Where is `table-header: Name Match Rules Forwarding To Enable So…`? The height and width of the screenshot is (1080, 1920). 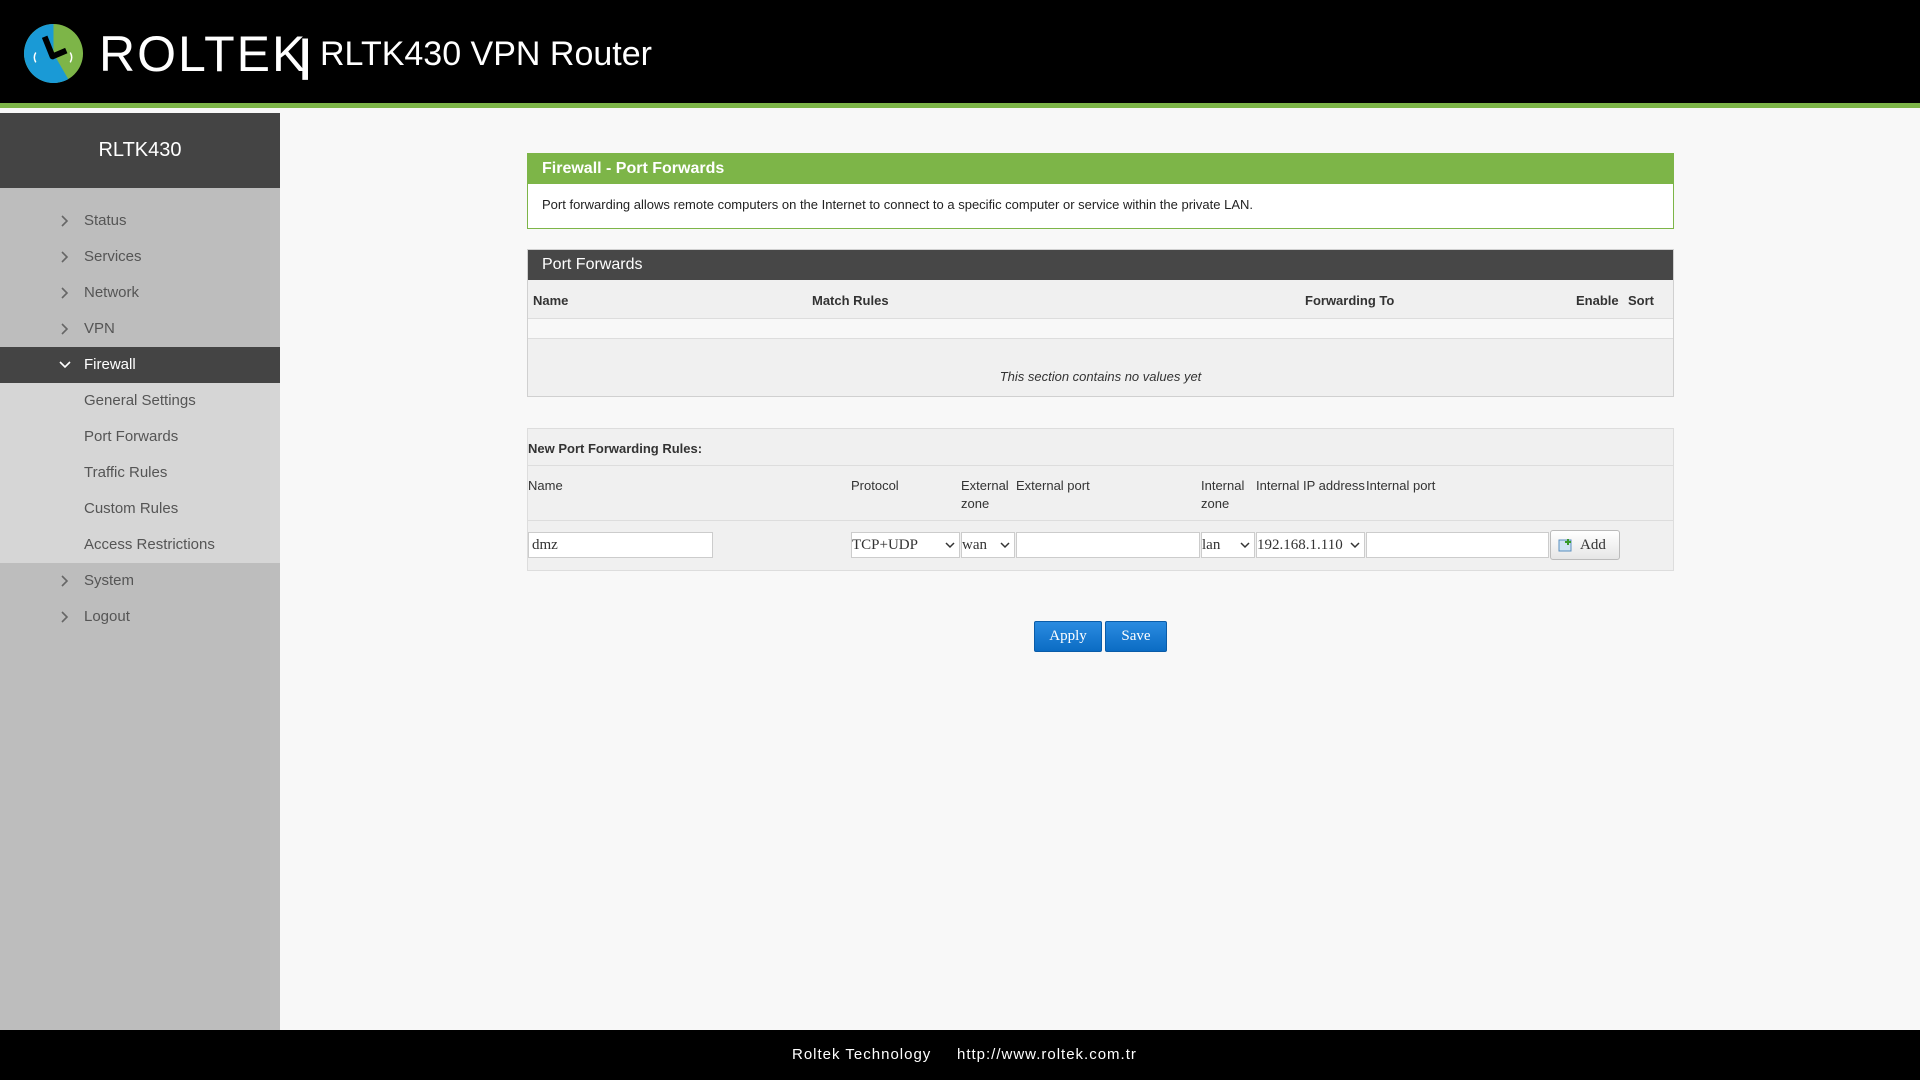
table-header: Name Match Rules Forwarding To Enable So… is located at coordinates (1100, 299).